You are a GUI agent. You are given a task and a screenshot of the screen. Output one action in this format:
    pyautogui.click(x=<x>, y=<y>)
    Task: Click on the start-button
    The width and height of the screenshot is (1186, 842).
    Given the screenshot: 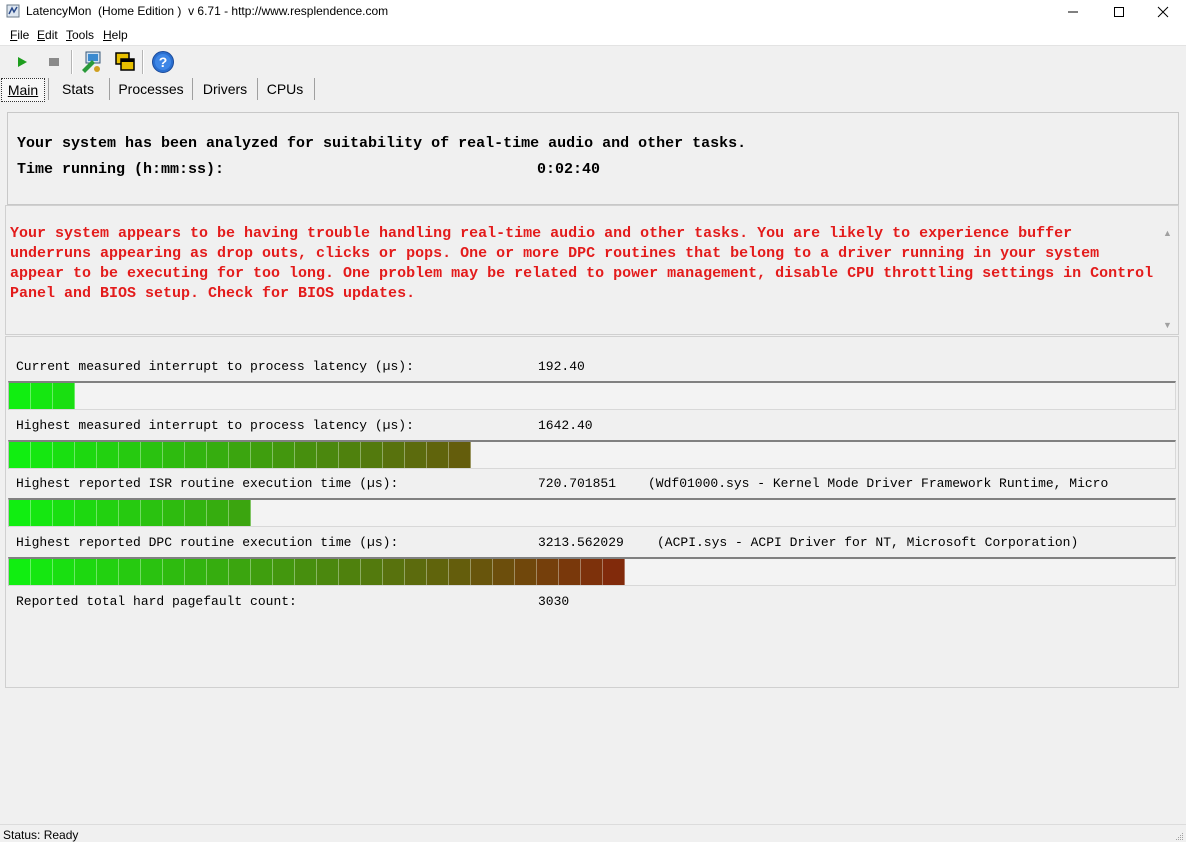 What is the action you would take?
    pyautogui.click(x=22, y=62)
    